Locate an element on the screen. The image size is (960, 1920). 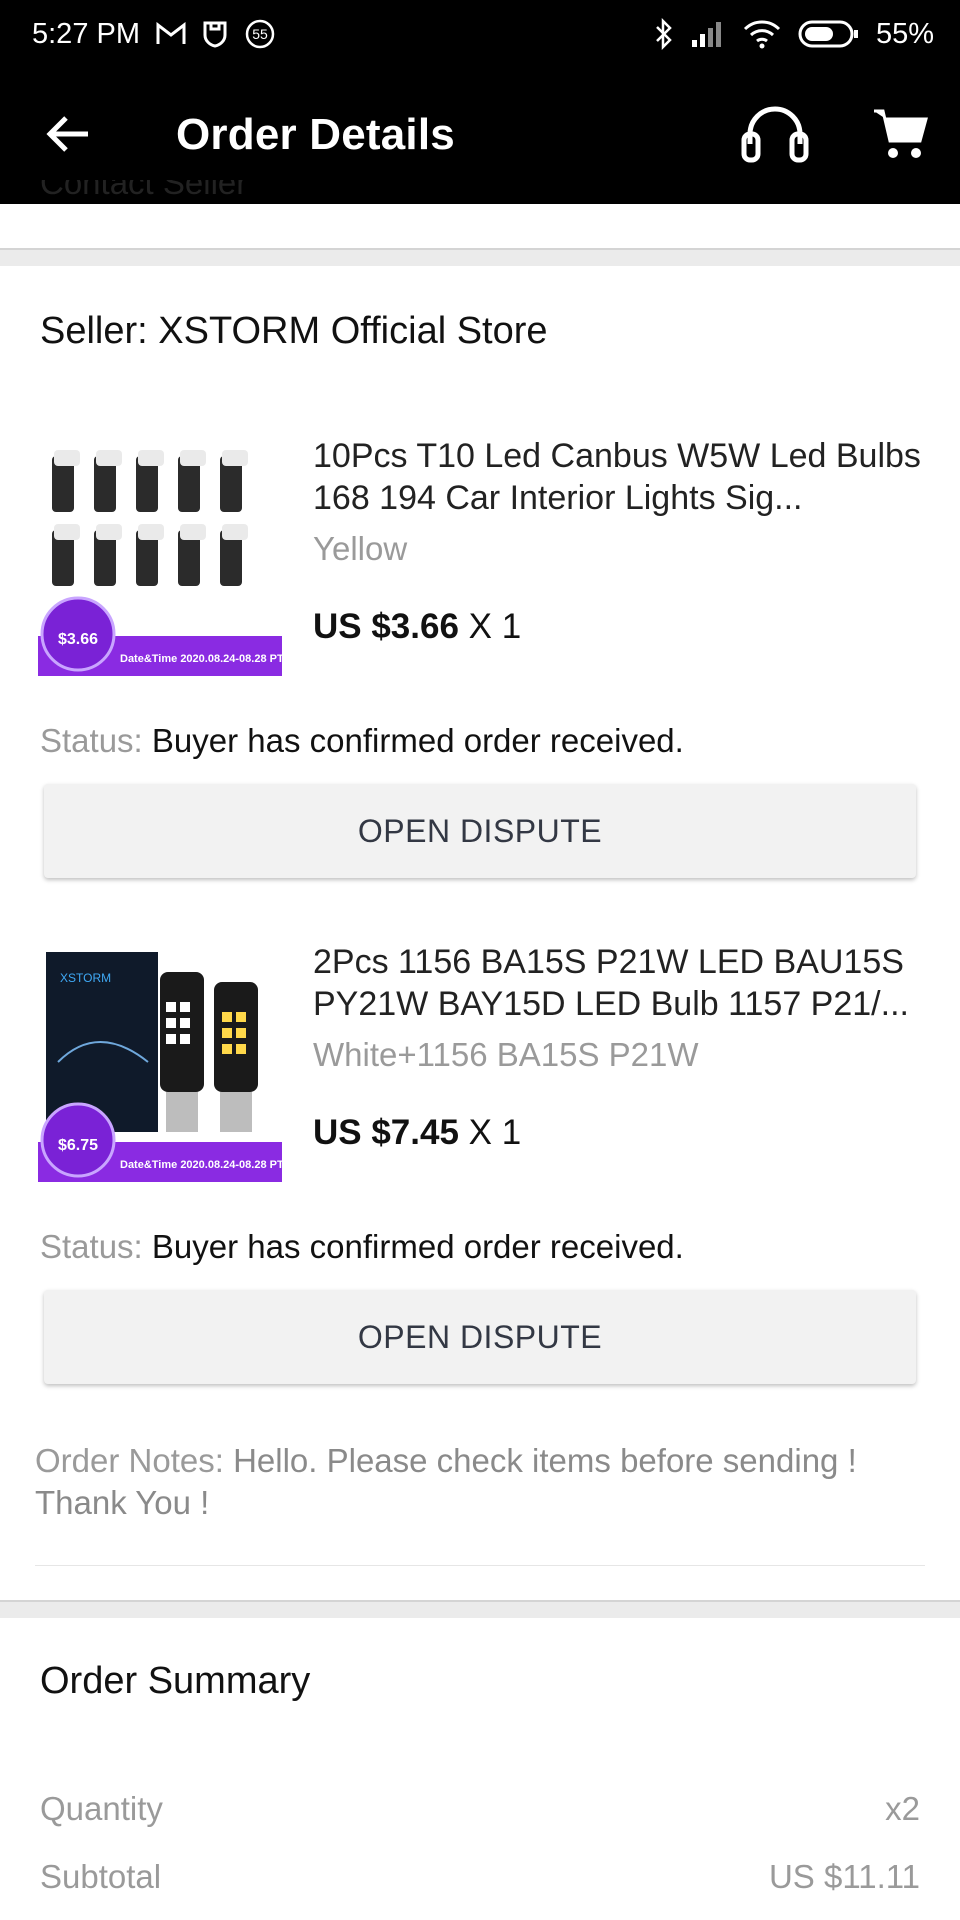
signal-icon is located at coordinates (708, 34).